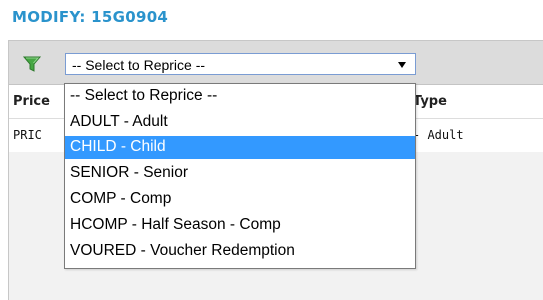 This screenshot has height=300, width=543. I want to click on reprice-select-value: -- Select to Reprice --, so click(139, 65).